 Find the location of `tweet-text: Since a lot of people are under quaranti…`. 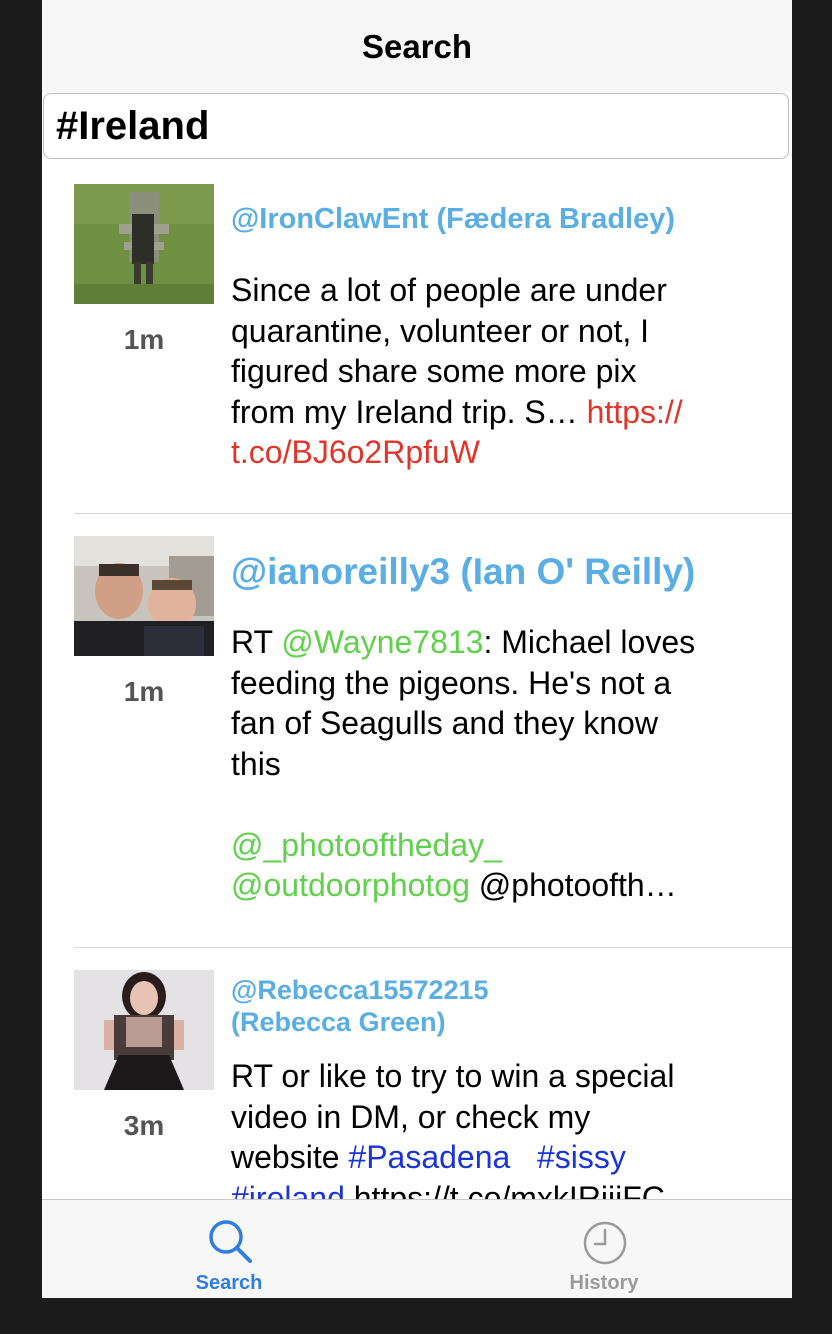

tweet-text: Since a lot of people are under quaranti… is located at coordinates (481, 371).